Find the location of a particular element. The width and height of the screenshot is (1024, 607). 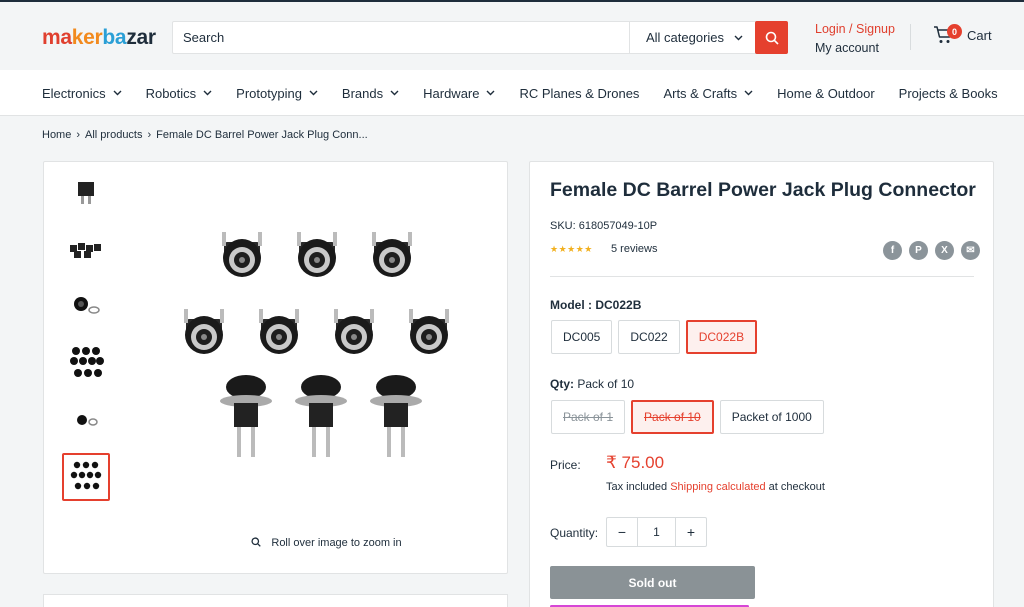

search-button is located at coordinates (771, 37).